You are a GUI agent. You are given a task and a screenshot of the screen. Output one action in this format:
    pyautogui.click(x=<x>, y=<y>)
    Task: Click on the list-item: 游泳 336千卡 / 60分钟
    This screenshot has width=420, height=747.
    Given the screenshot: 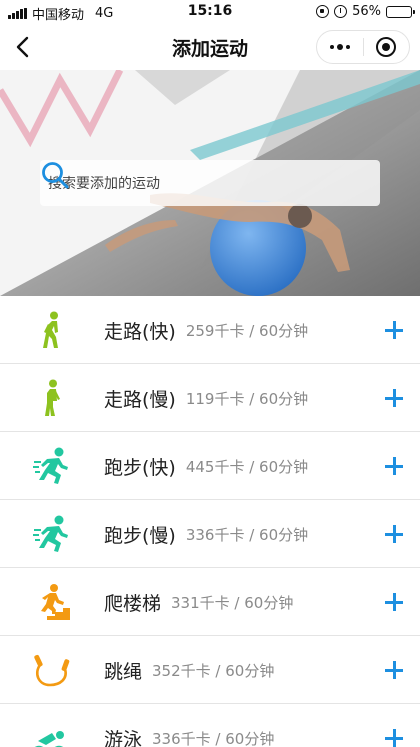 What is the action you would take?
    pyautogui.click(x=210, y=725)
    